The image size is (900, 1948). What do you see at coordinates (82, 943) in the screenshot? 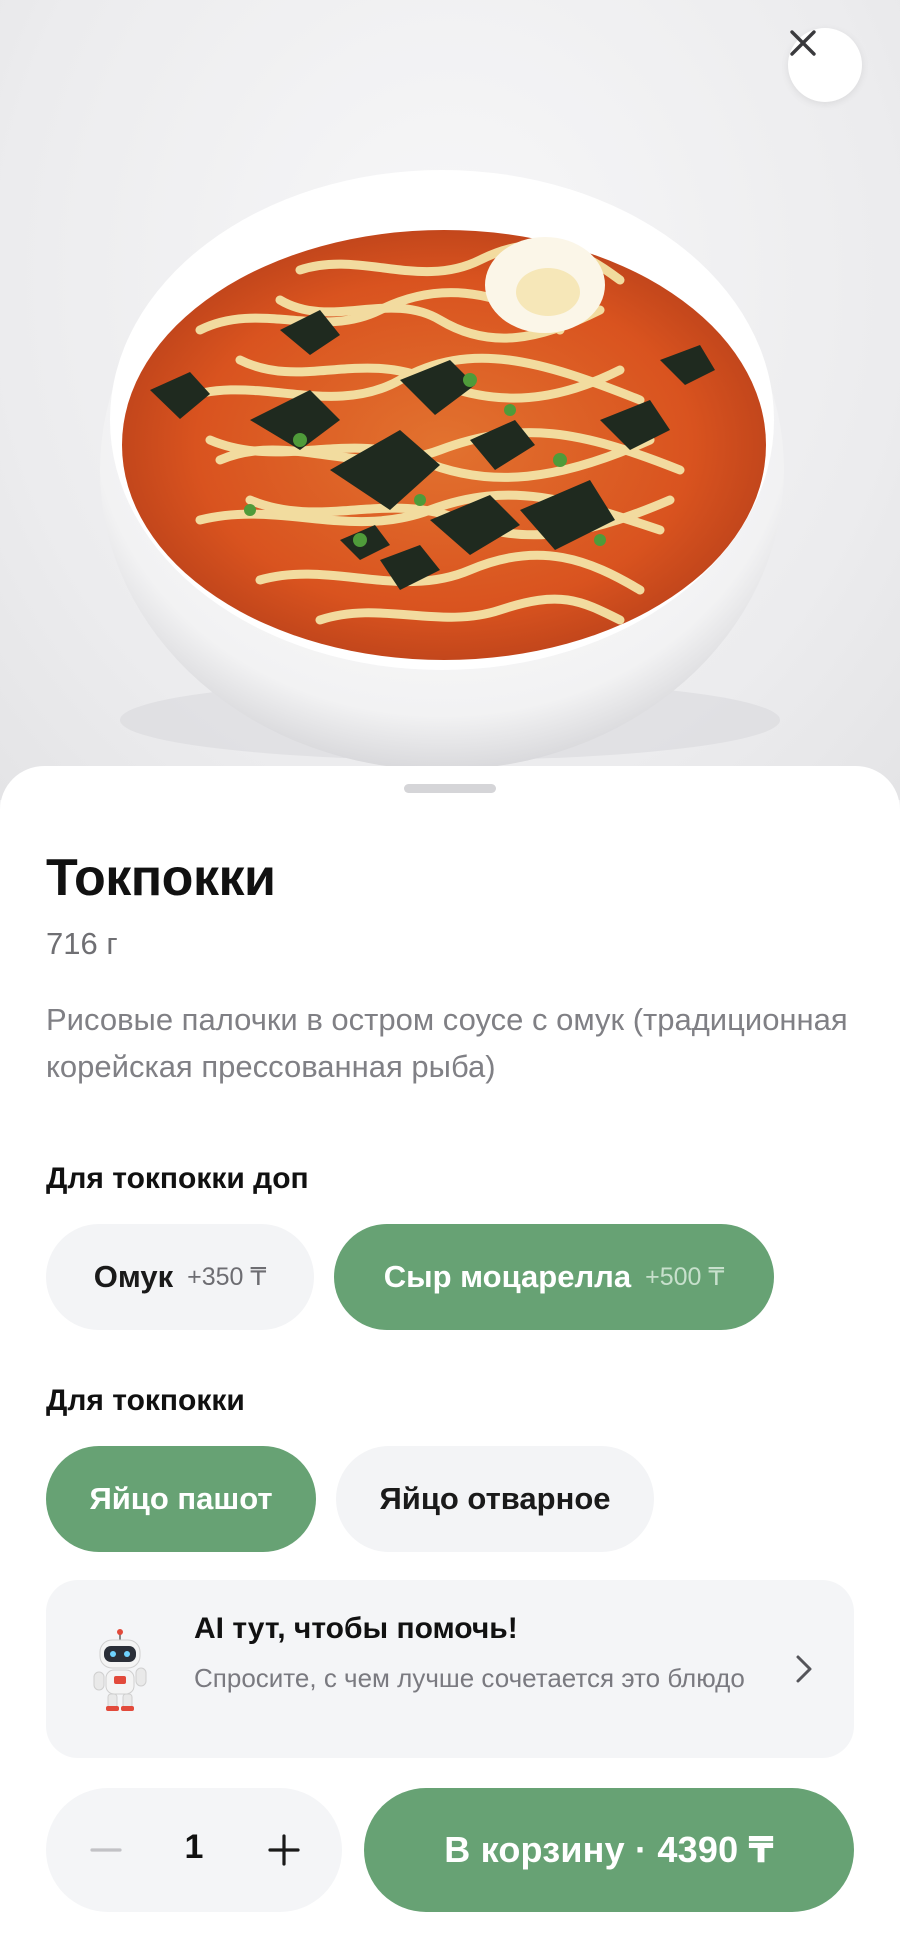
I see `product-weight: 716 г` at bounding box center [82, 943].